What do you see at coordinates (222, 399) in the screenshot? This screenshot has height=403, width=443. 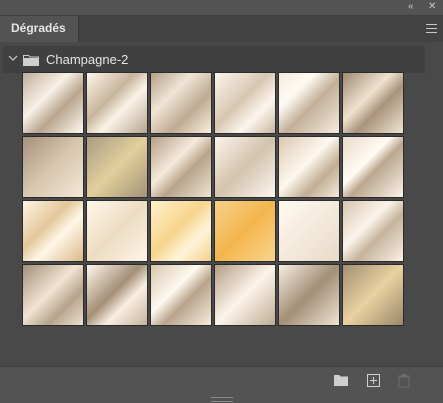 I see `resize-grip` at bounding box center [222, 399].